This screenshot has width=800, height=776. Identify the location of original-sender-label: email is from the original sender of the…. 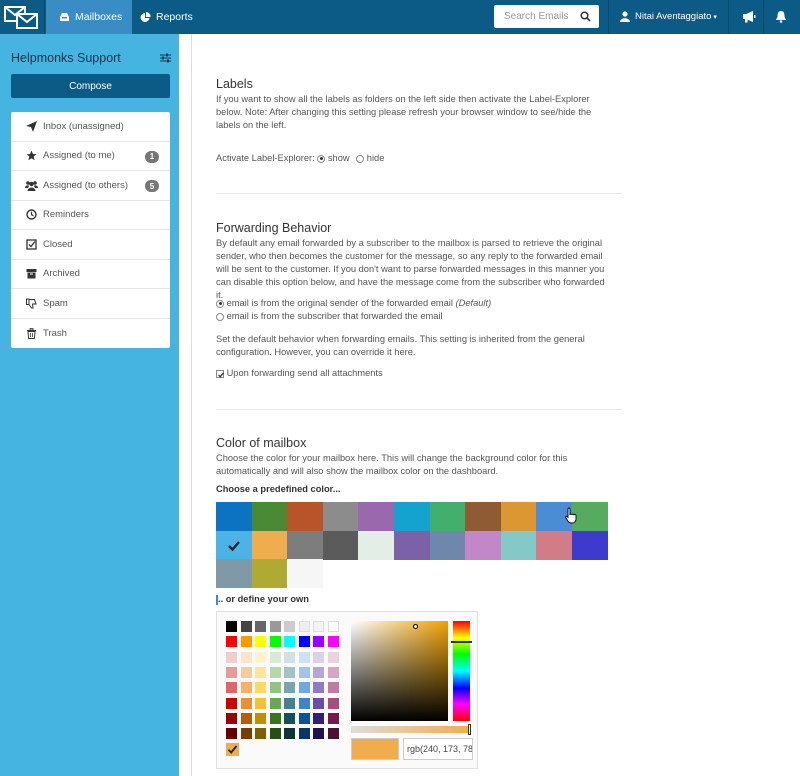
(340, 303).